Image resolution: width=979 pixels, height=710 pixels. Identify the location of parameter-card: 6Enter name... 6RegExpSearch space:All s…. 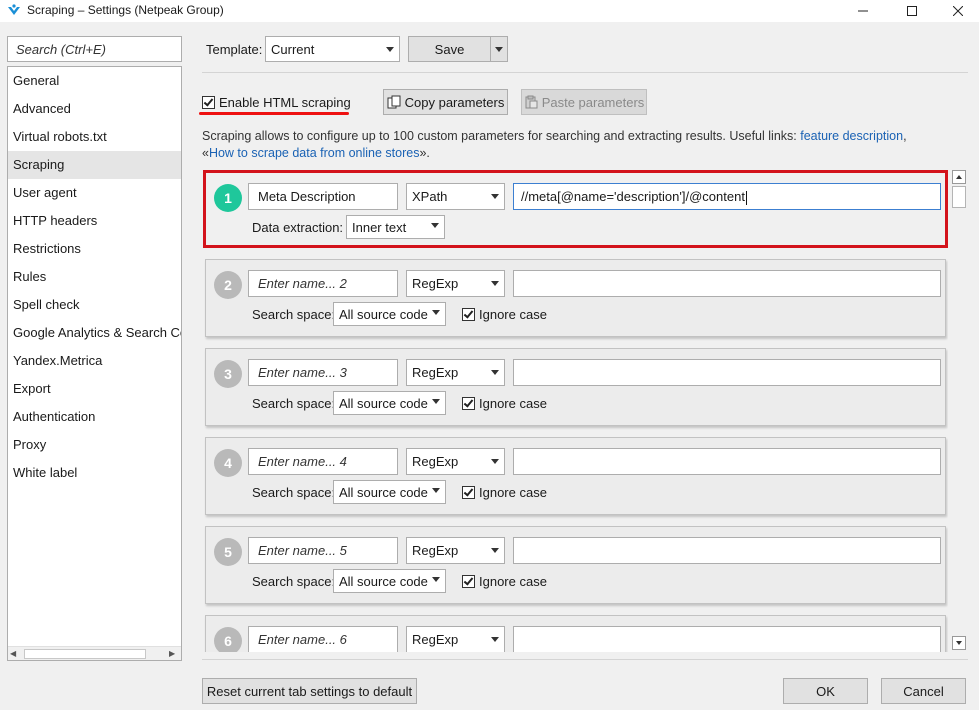
(575, 633).